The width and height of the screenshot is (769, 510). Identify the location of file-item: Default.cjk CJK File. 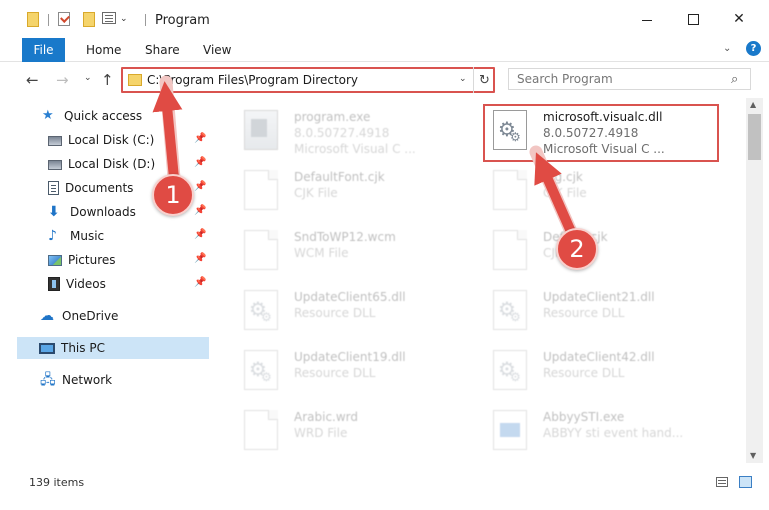
(605, 254).